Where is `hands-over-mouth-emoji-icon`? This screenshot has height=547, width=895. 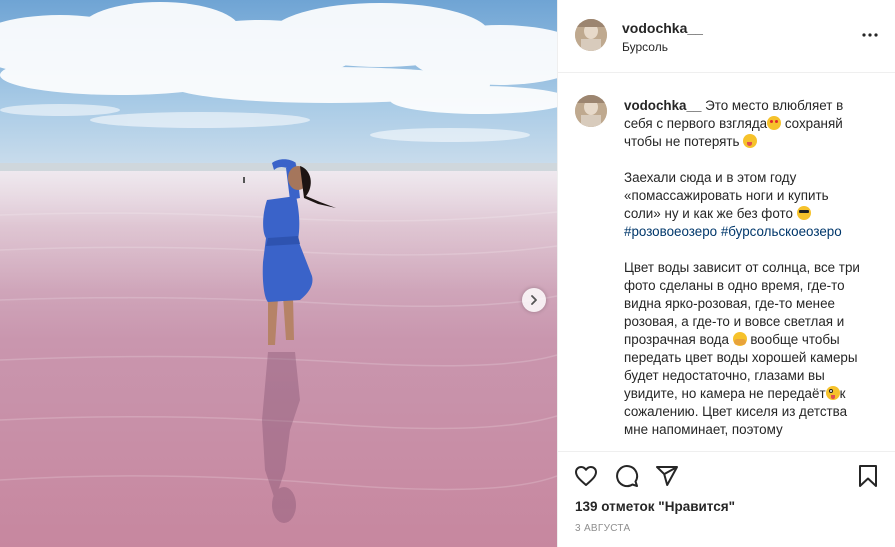
hands-over-mouth-emoji-icon is located at coordinates (739, 339).